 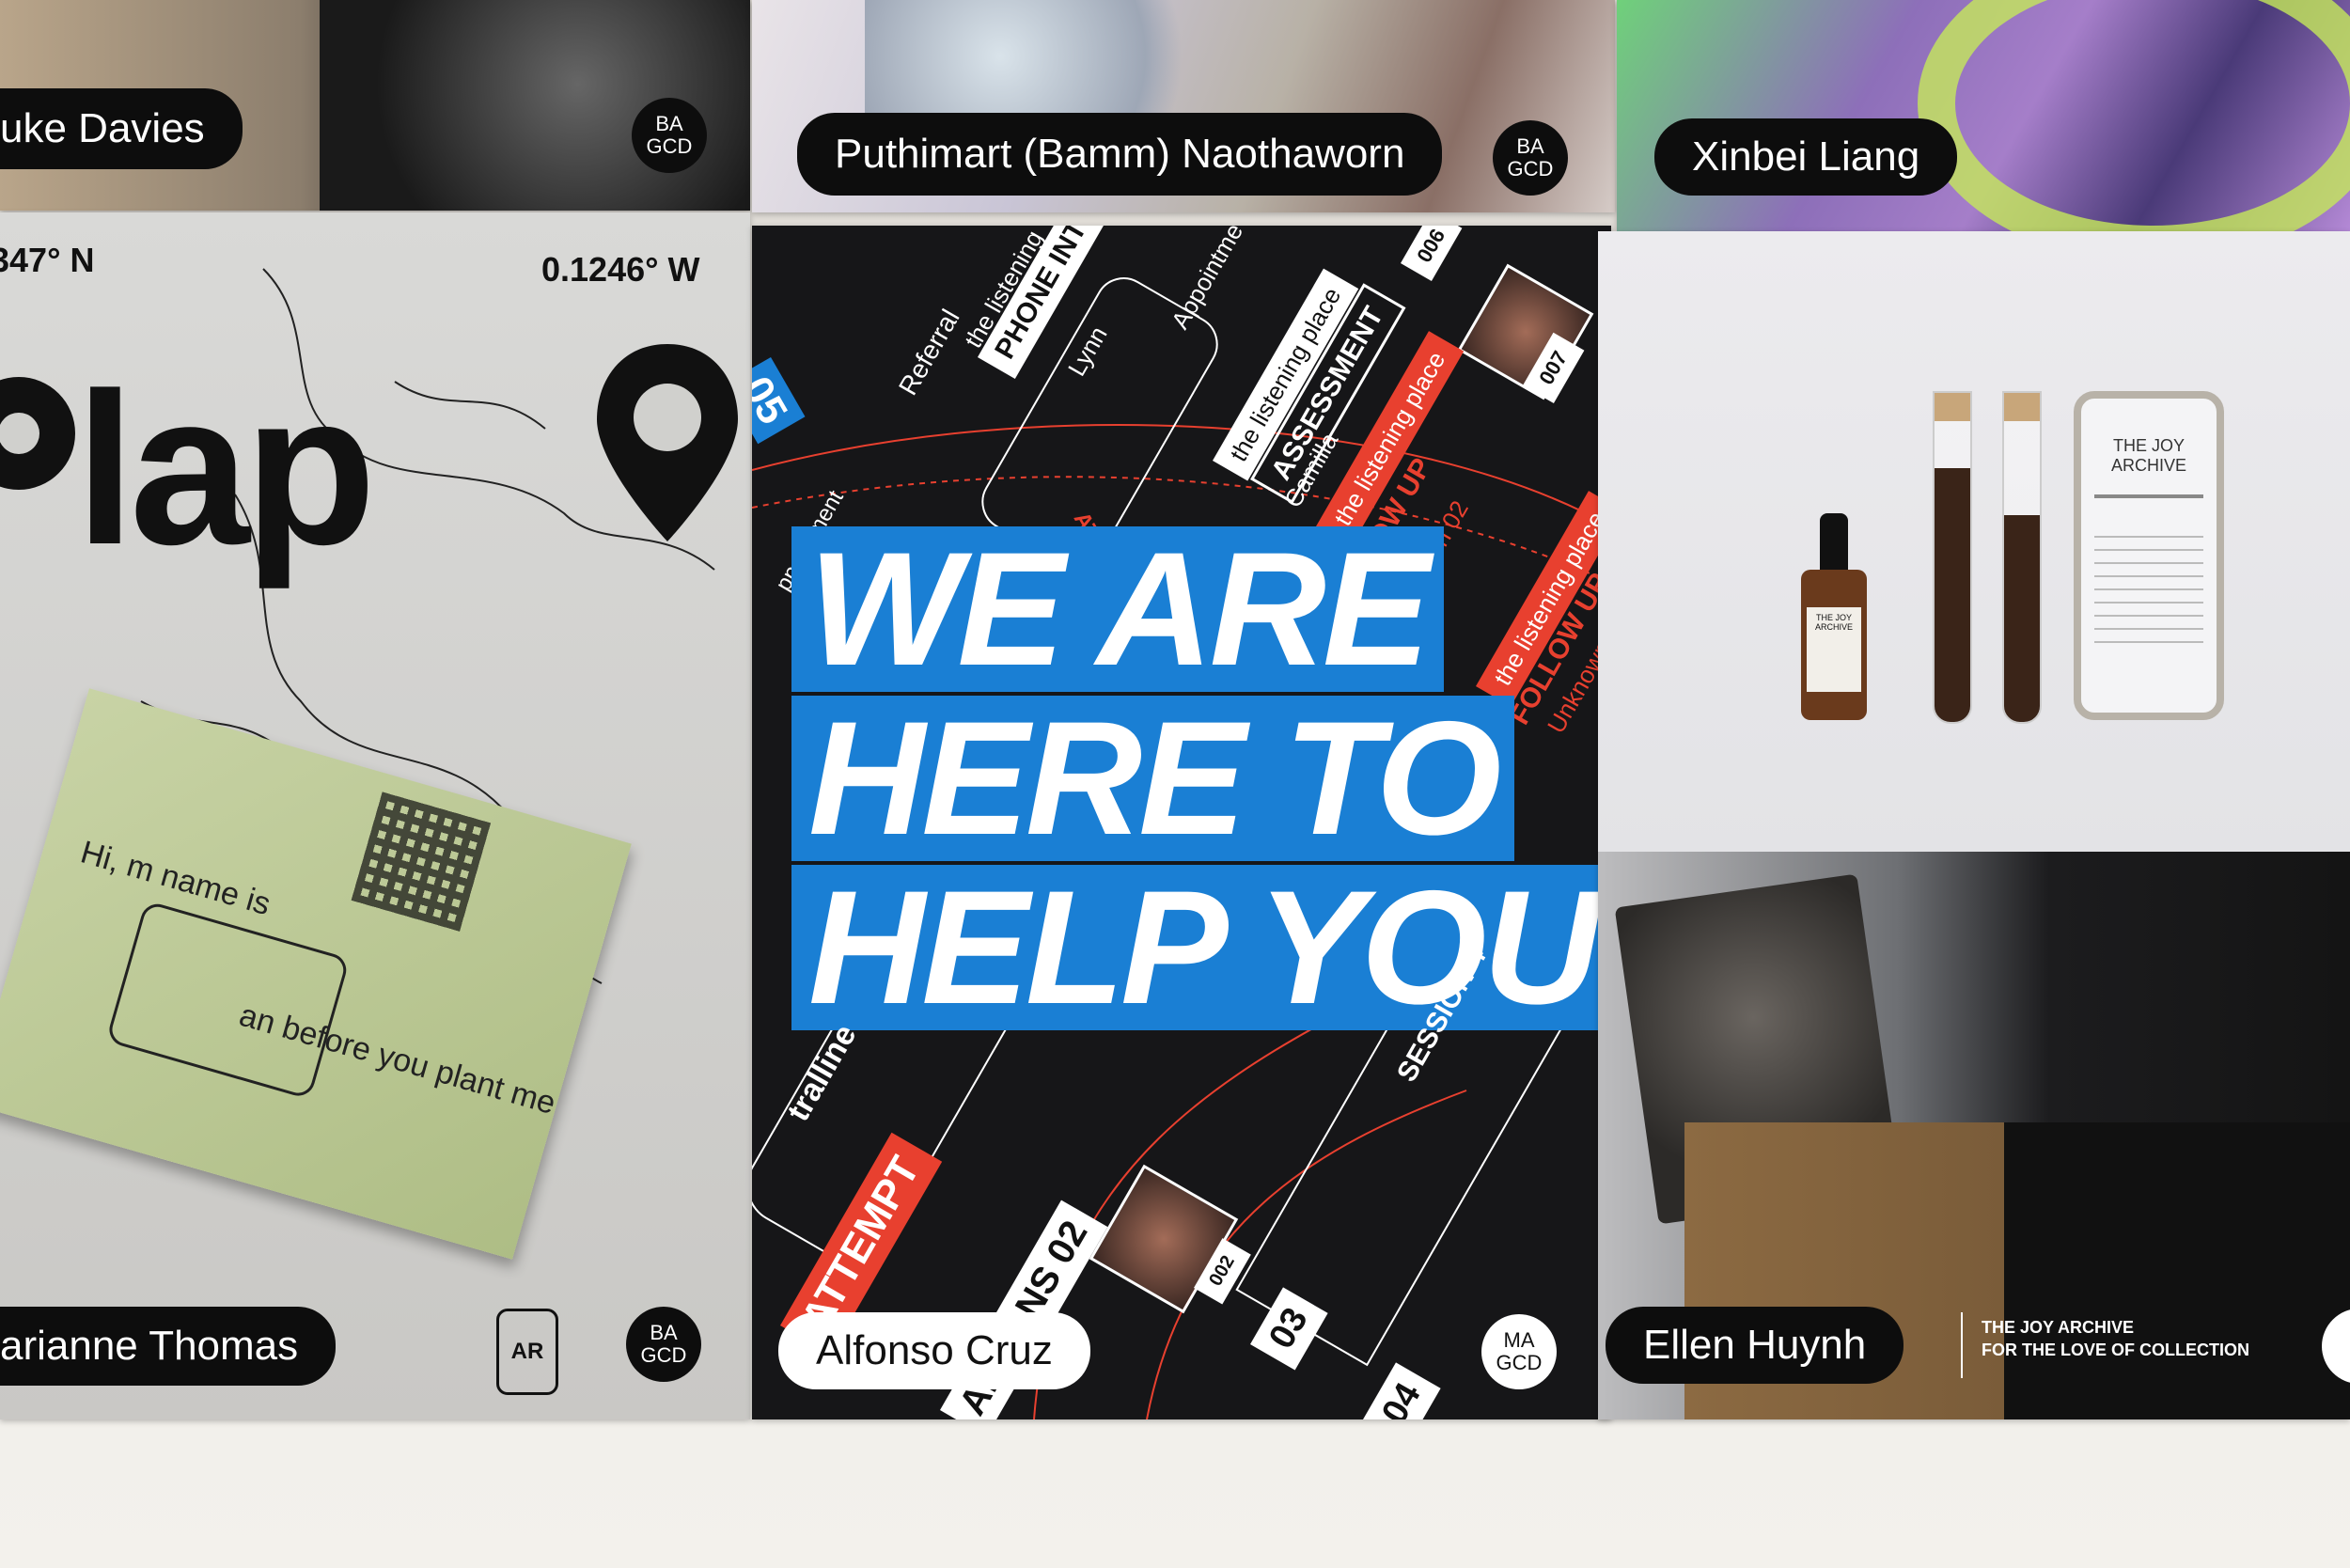 I want to click on location-pin-icon, so click(x=667, y=442).